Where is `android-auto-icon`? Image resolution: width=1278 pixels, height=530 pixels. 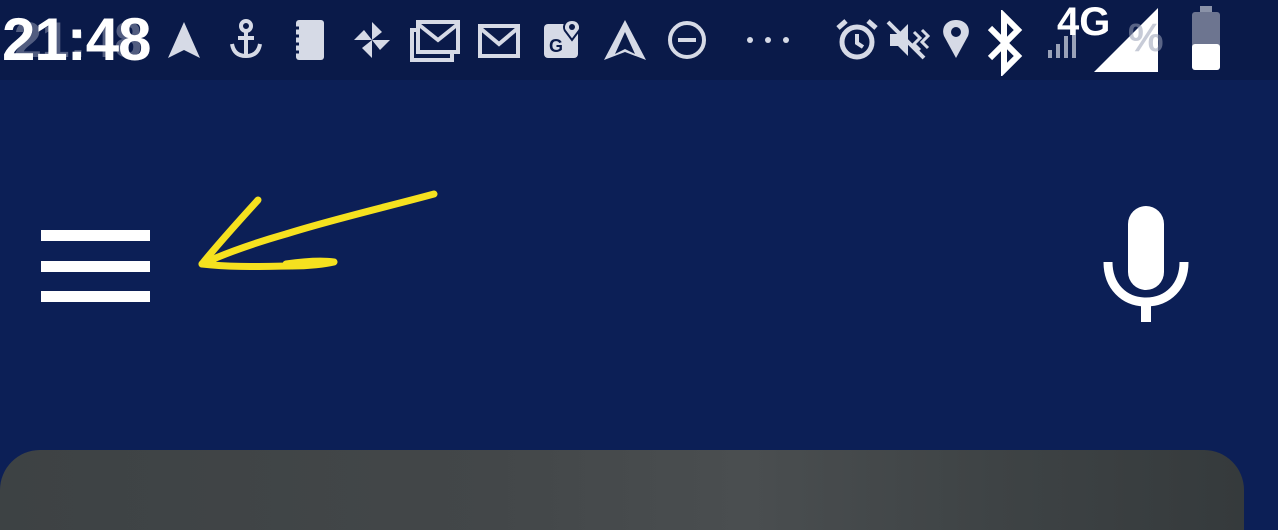 android-auto-icon is located at coordinates (625, 40).